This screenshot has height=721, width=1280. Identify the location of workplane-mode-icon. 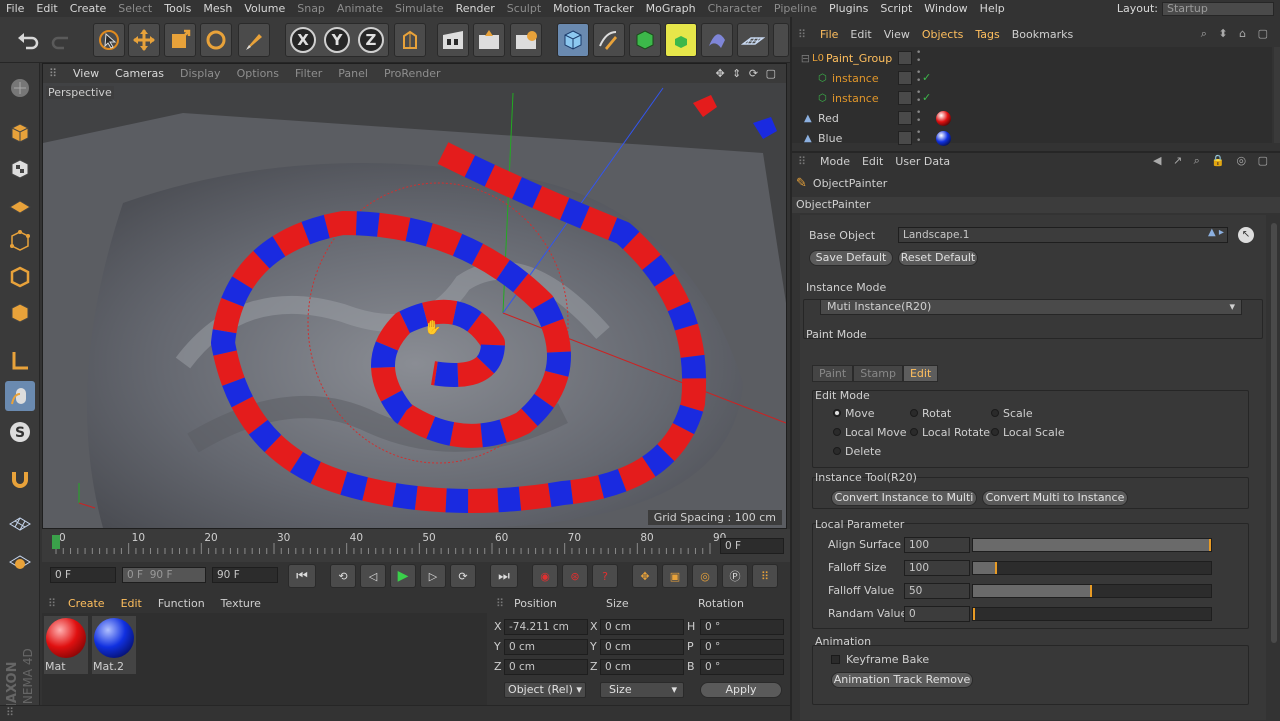
(20, 205).